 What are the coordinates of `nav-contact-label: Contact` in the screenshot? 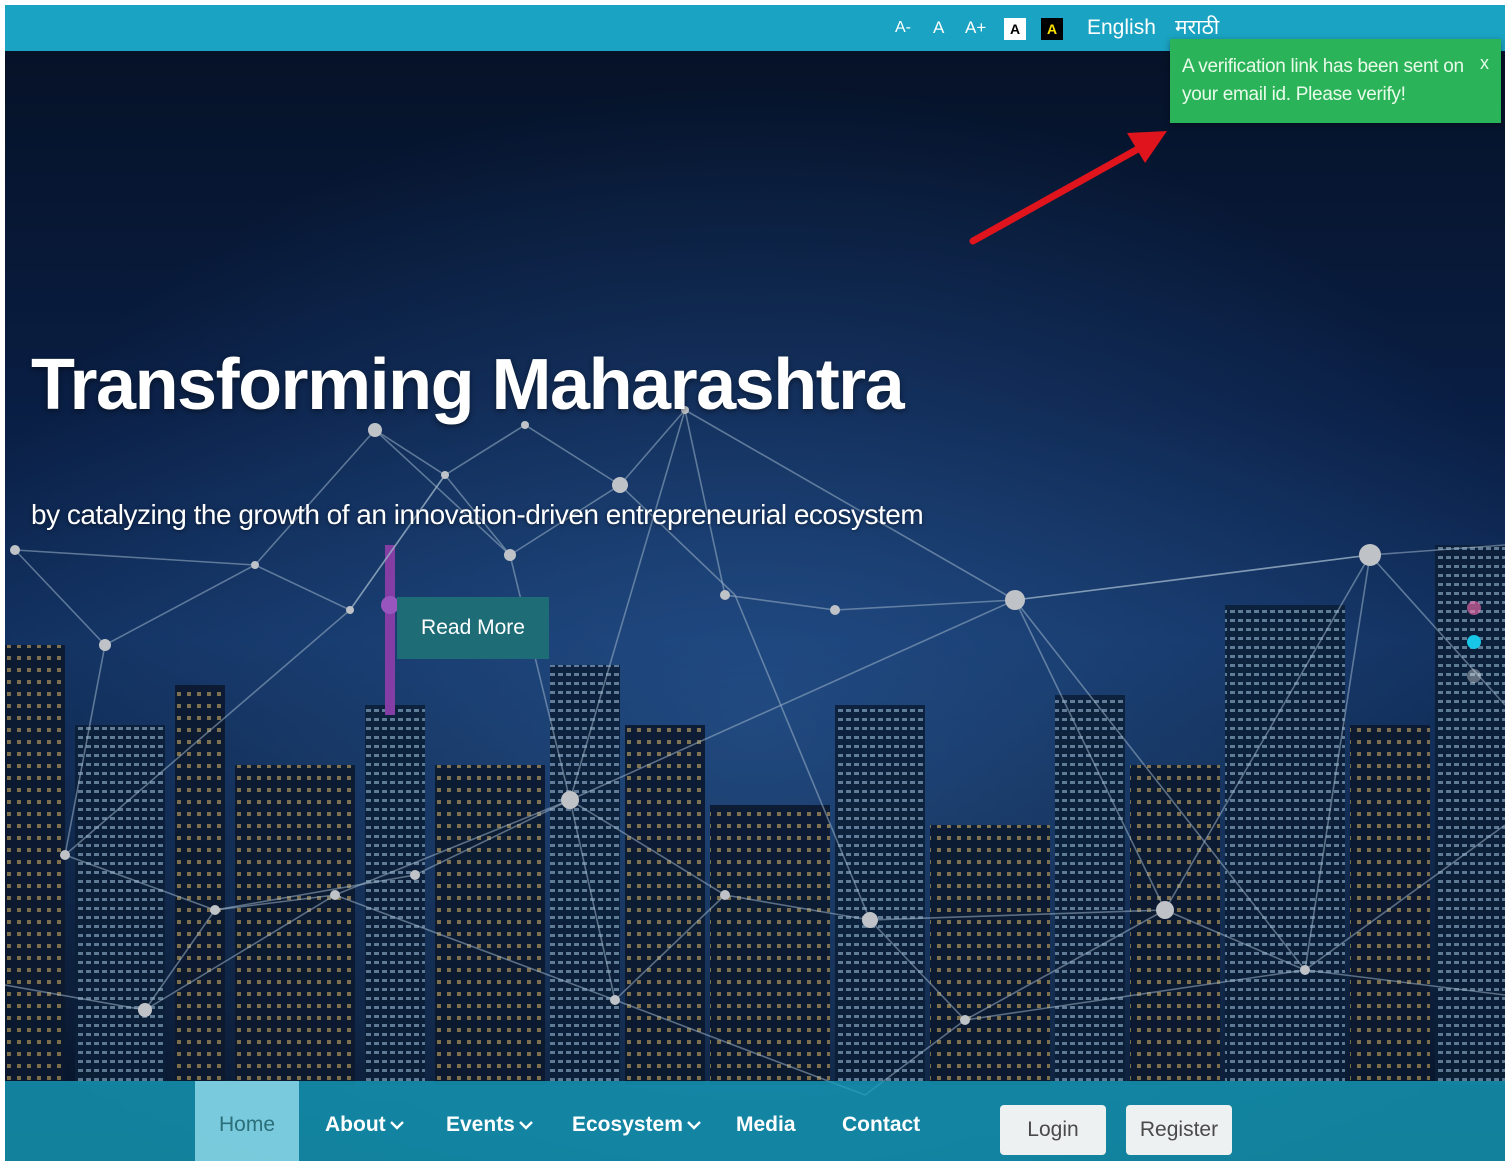 It's located at (881, 1124).